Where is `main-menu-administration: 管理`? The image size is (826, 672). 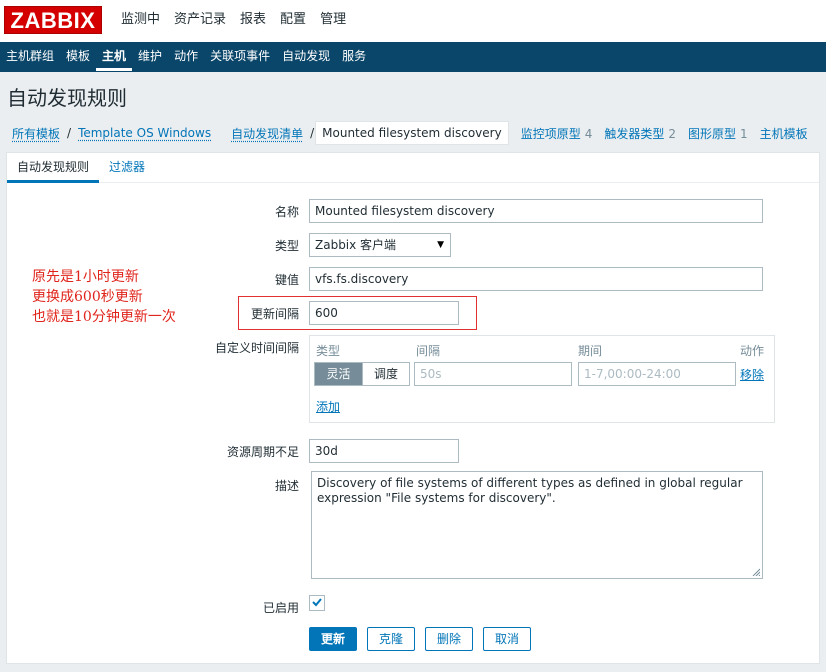
main-menu-administration: 管理 is located at coordinates (333, 21).